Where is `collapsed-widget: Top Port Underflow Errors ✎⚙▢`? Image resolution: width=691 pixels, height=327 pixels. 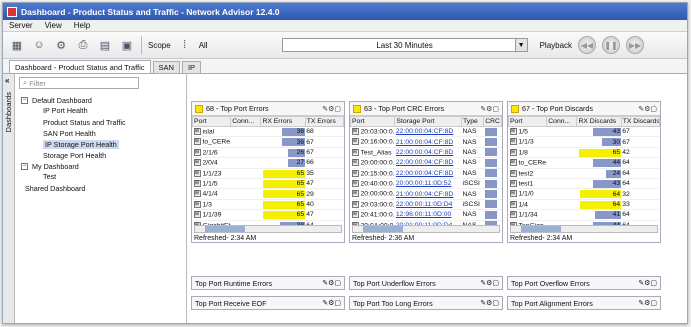 collapsed-widget: Top Port Underflow Errors ✎⚙▢ is located at coordinates (426, 283).